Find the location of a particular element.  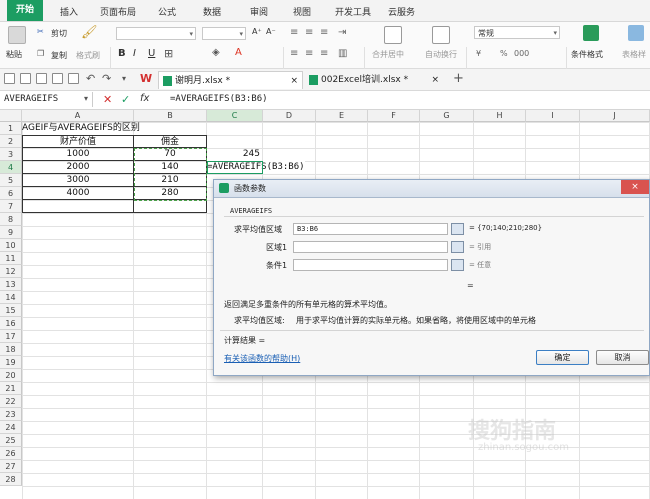

preview-icon is located at coordinates (73, 78).